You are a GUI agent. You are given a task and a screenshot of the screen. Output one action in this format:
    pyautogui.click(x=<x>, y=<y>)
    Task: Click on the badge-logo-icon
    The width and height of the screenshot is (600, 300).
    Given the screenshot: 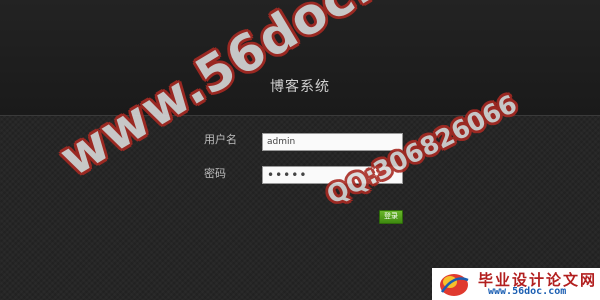 What is the action you would take?
    pyautogui.click(x=454, y=285)
    